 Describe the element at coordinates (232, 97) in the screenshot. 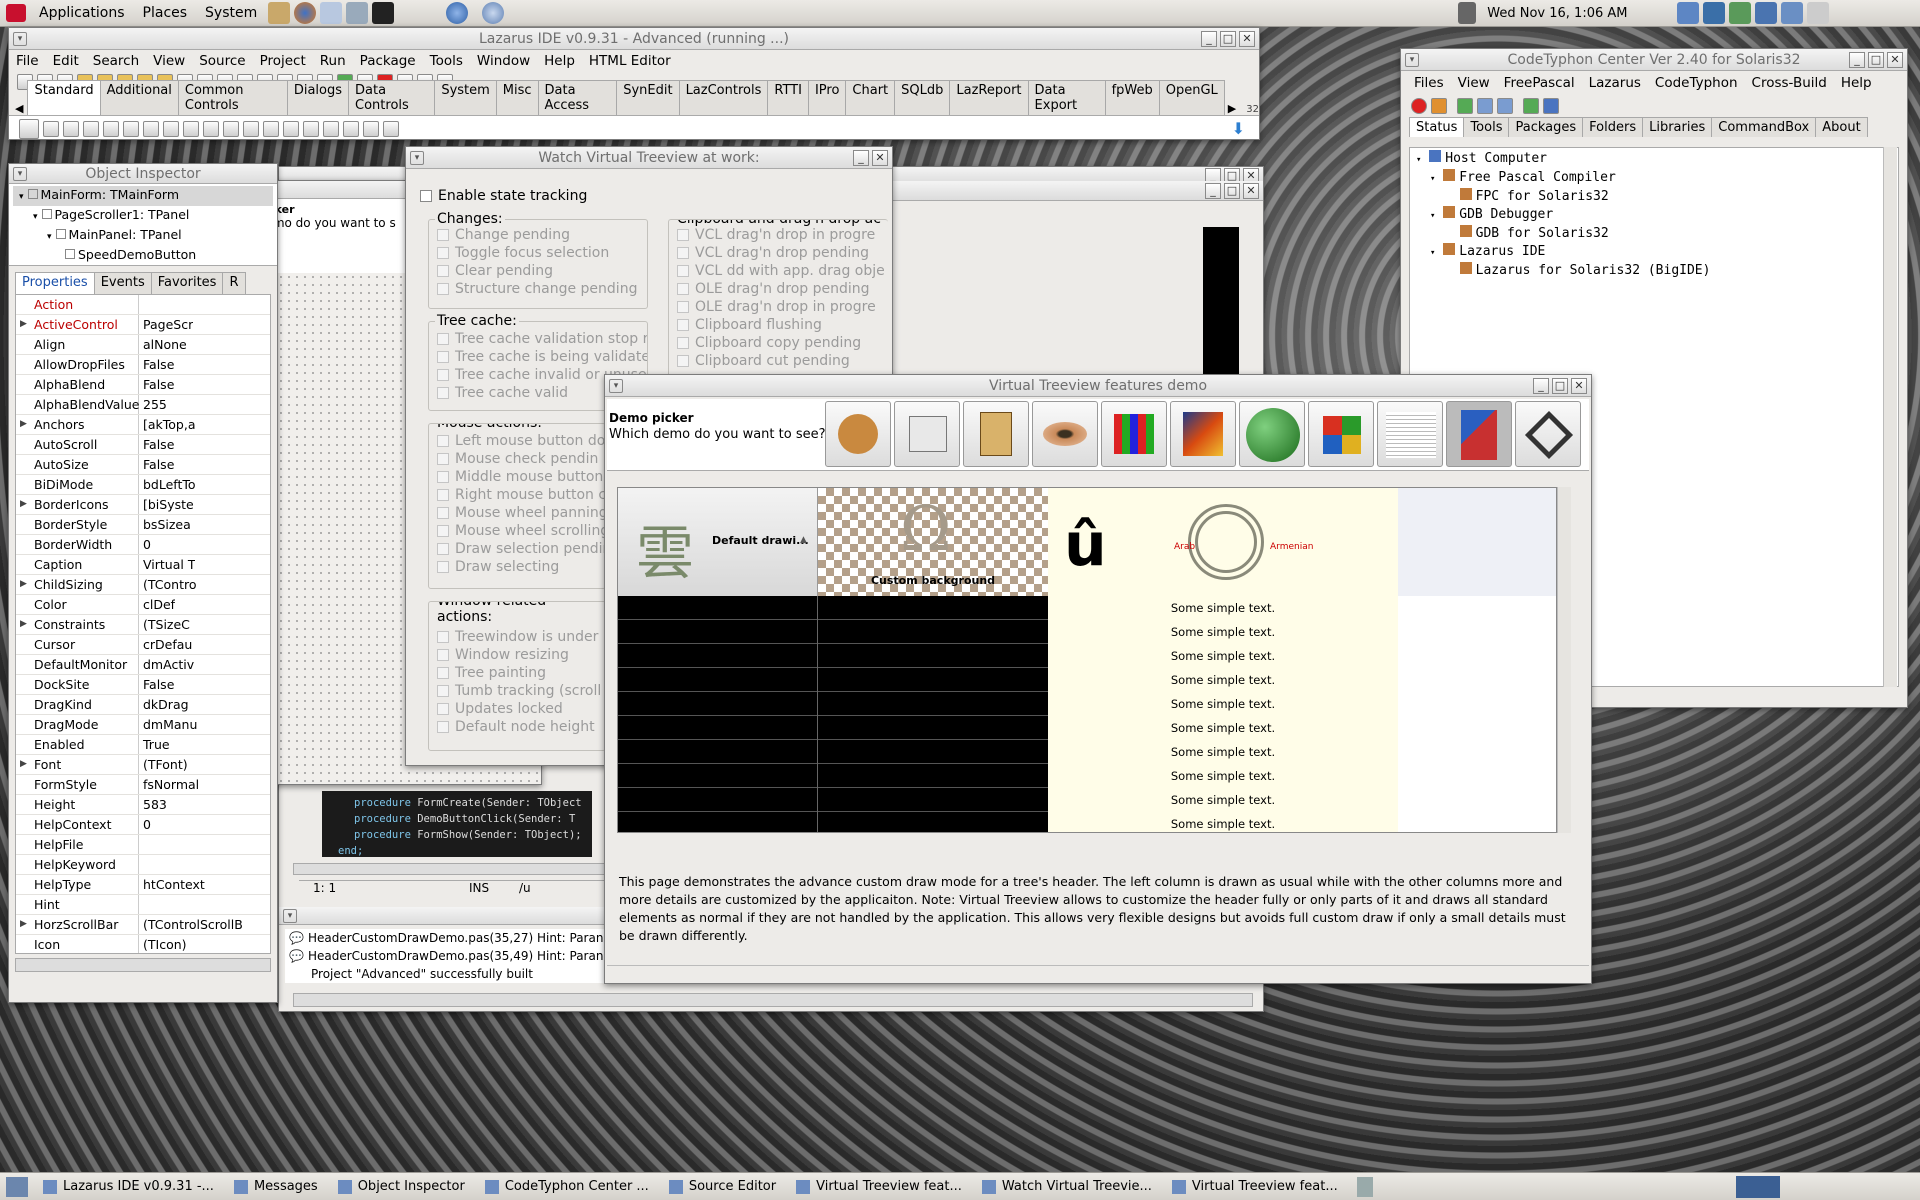

I see `tab-common-controls: Common Controls` at that location.